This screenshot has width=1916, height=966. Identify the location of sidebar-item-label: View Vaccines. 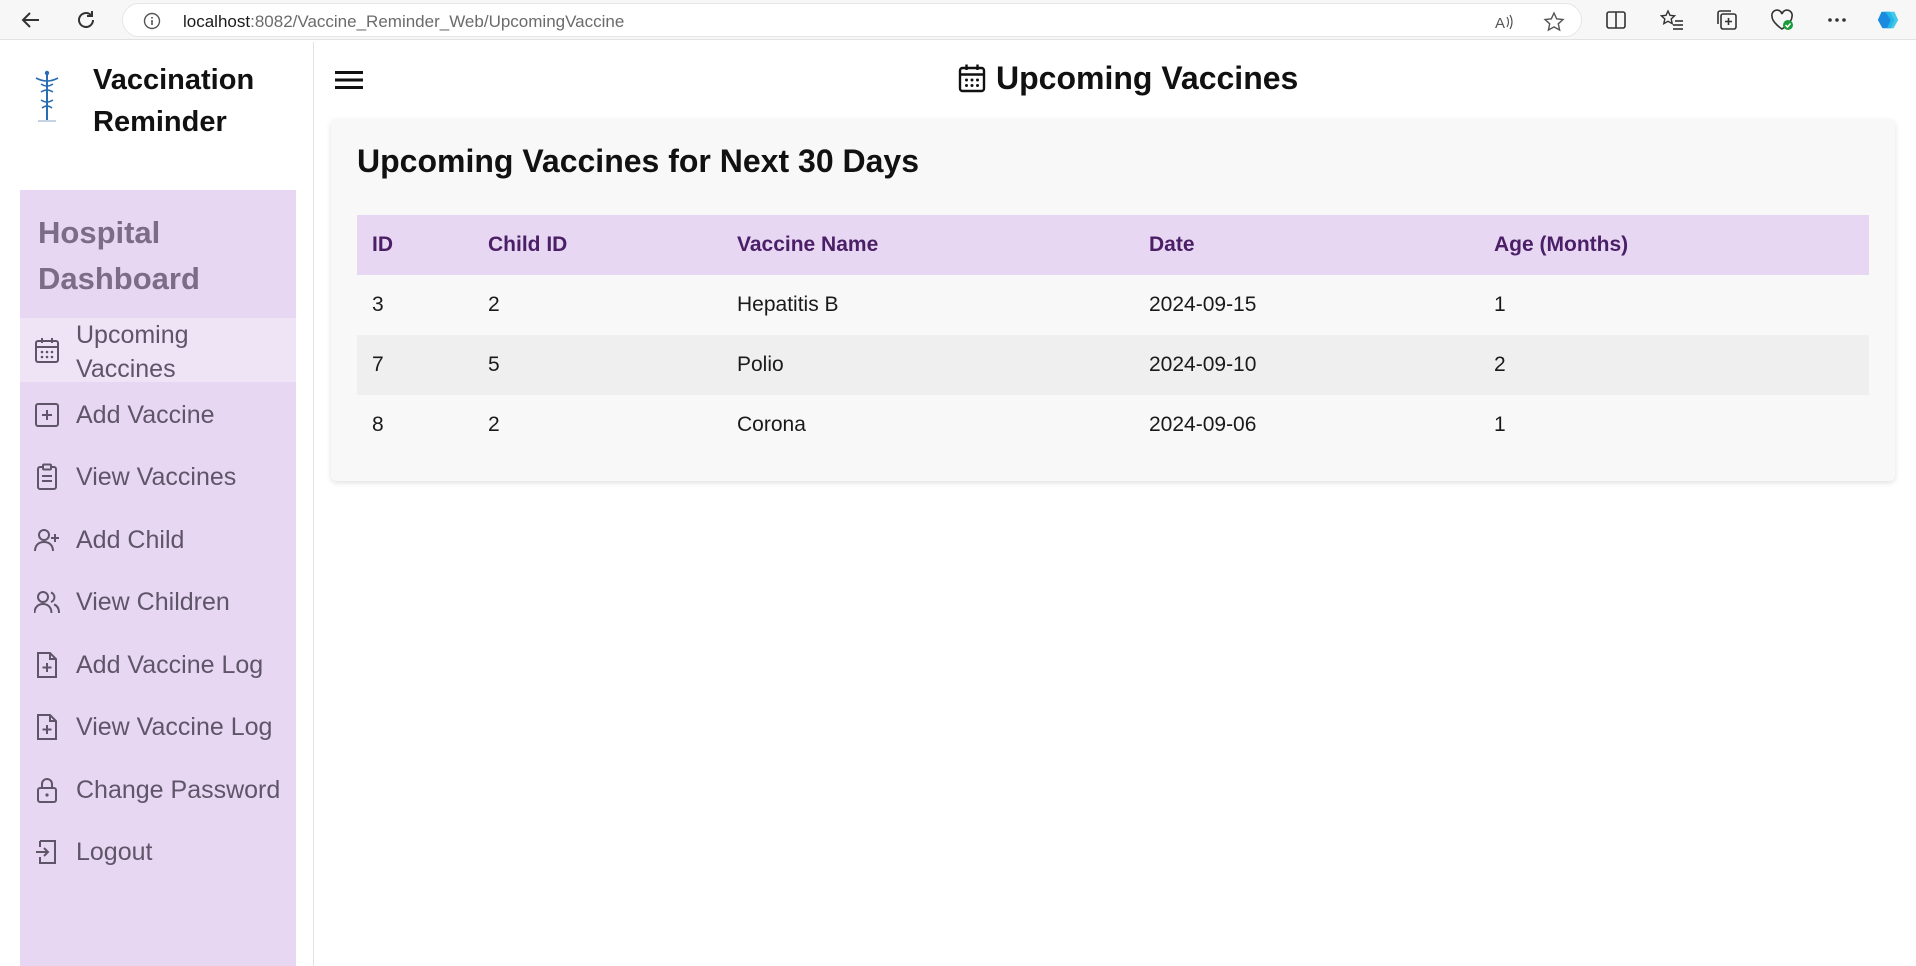
(156, 477).